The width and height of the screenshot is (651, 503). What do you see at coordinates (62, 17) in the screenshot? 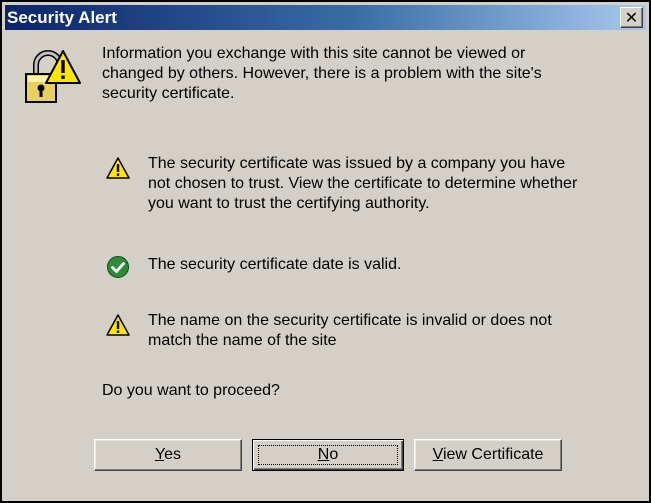
I see `window-title: Security Alert` at bounding box center [62, 17].